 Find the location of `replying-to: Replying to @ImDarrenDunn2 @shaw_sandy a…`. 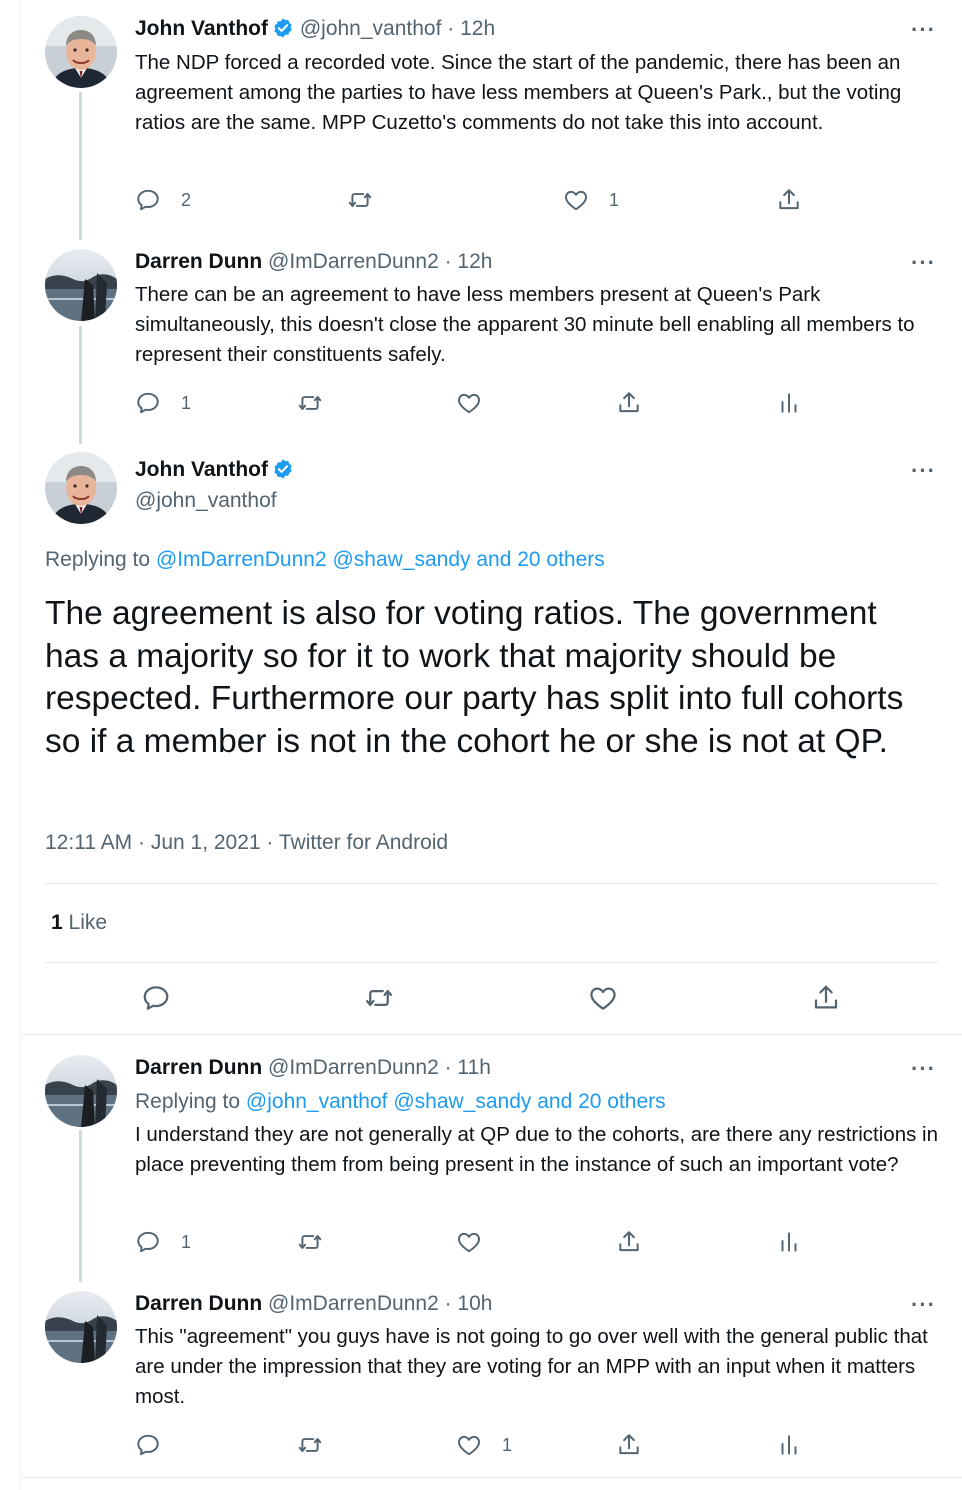

replying-to: Replying to @ImDarrenDunn2 @shaw_sandy a… is located at coordinates (325, 560).